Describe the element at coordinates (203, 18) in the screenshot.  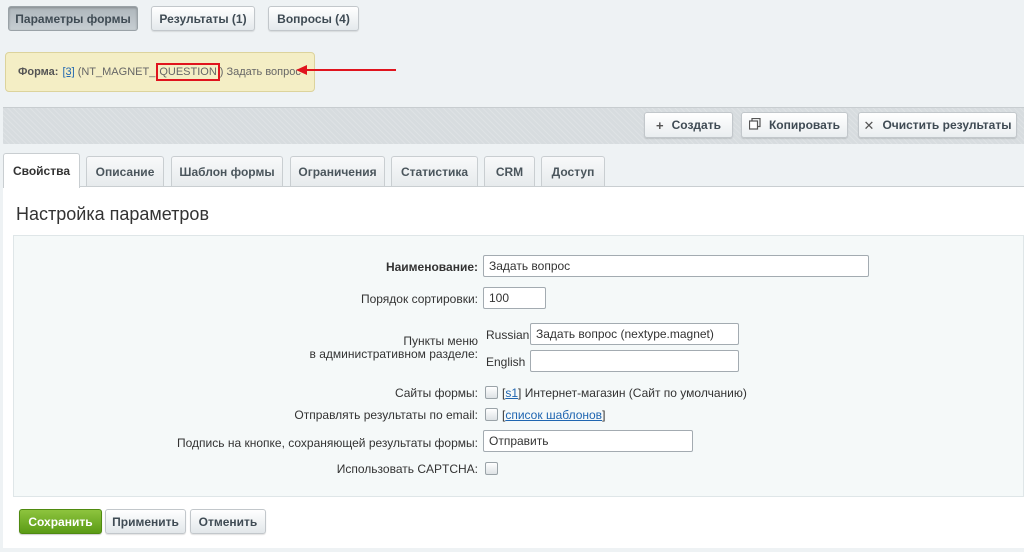
I see `tab-results: Результаты (1)` at that location.